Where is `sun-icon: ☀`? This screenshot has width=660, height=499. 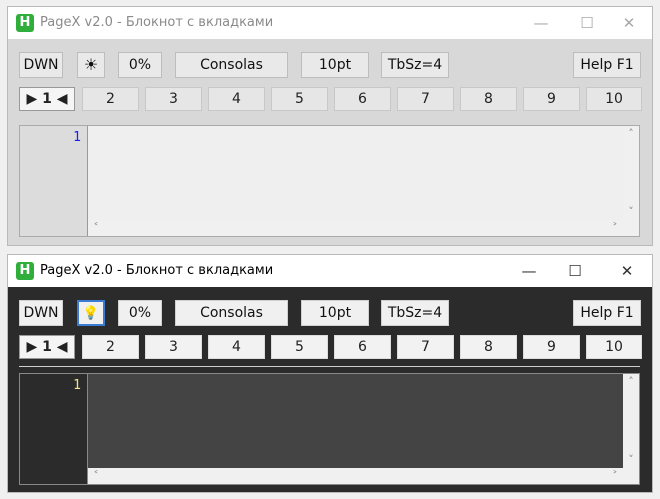 sun-icon: ☀ is located at coordinates (91, 64).